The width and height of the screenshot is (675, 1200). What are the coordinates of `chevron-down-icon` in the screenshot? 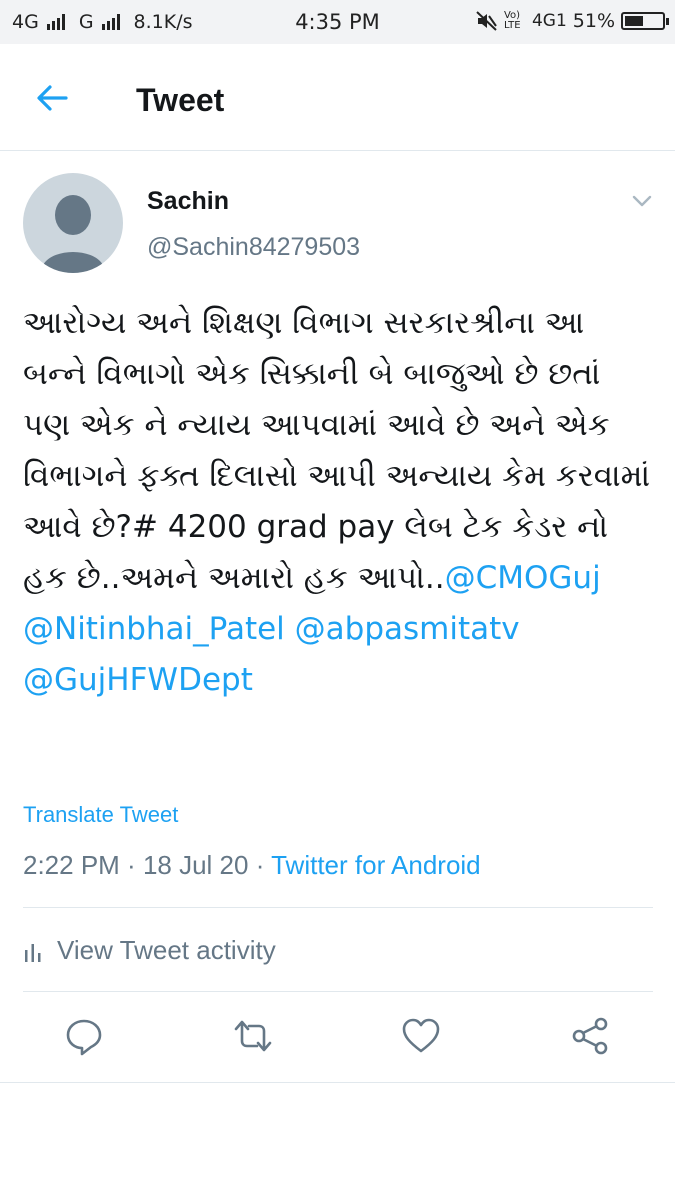 It's located at (642, 201).